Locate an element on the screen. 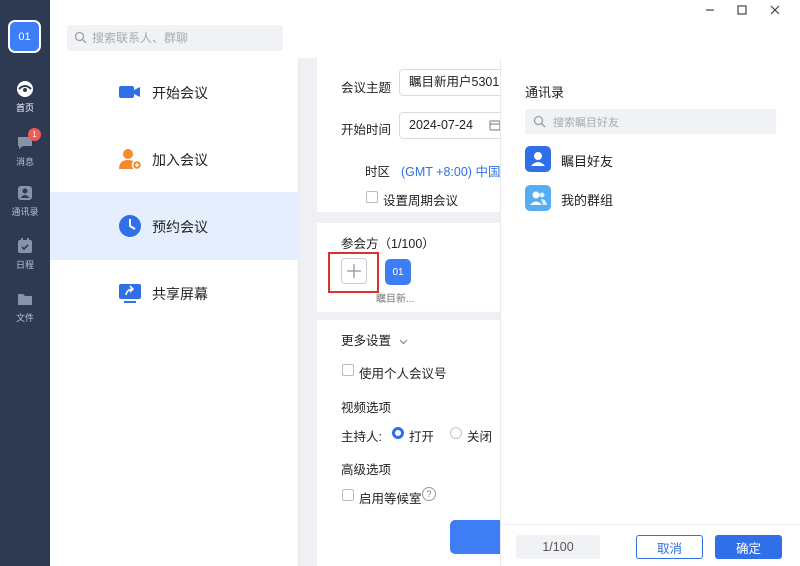  host-video-on-radio is located at coordinates (398, 433).